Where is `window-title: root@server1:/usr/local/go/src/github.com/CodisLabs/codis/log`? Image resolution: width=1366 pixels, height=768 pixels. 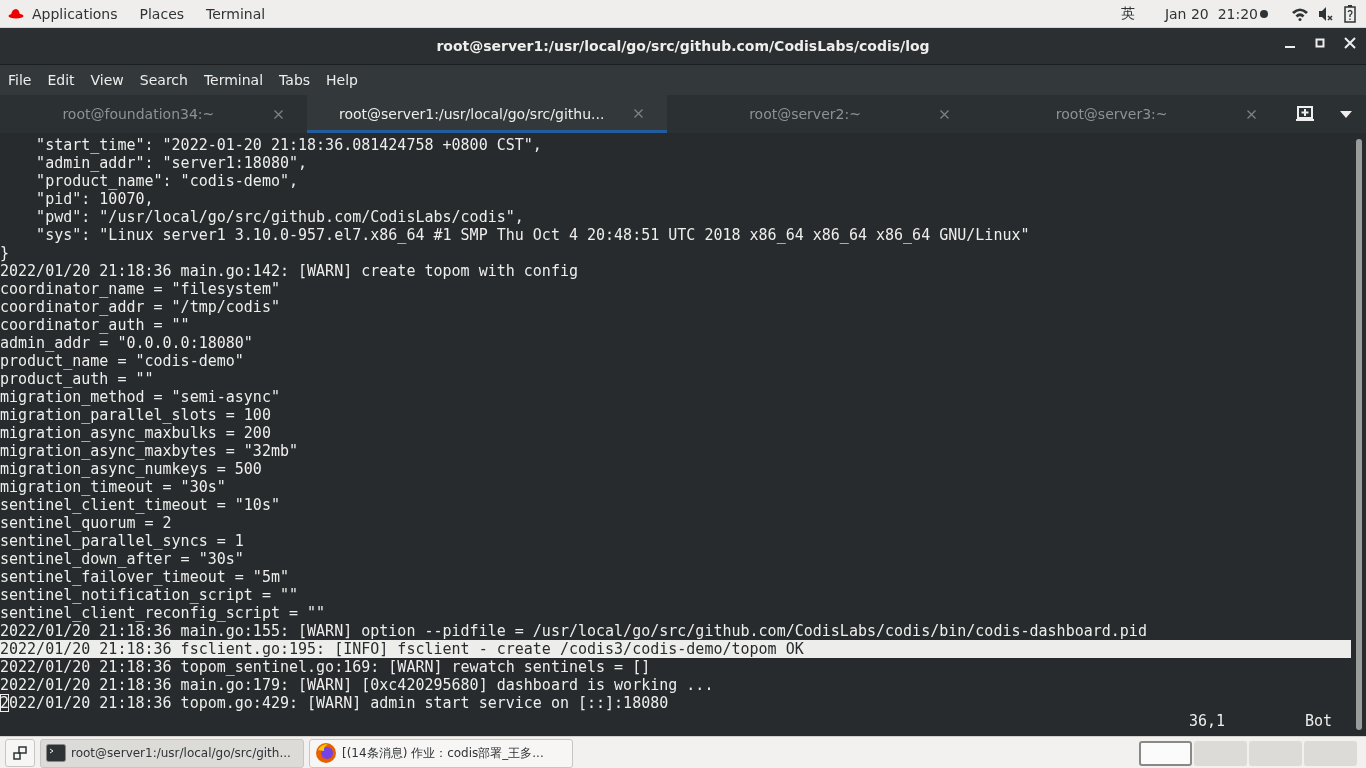 window-title: root@server1:/usr/local/go/src/github.com/CodisLabs/codis/log is located at coordinates (683, 46).